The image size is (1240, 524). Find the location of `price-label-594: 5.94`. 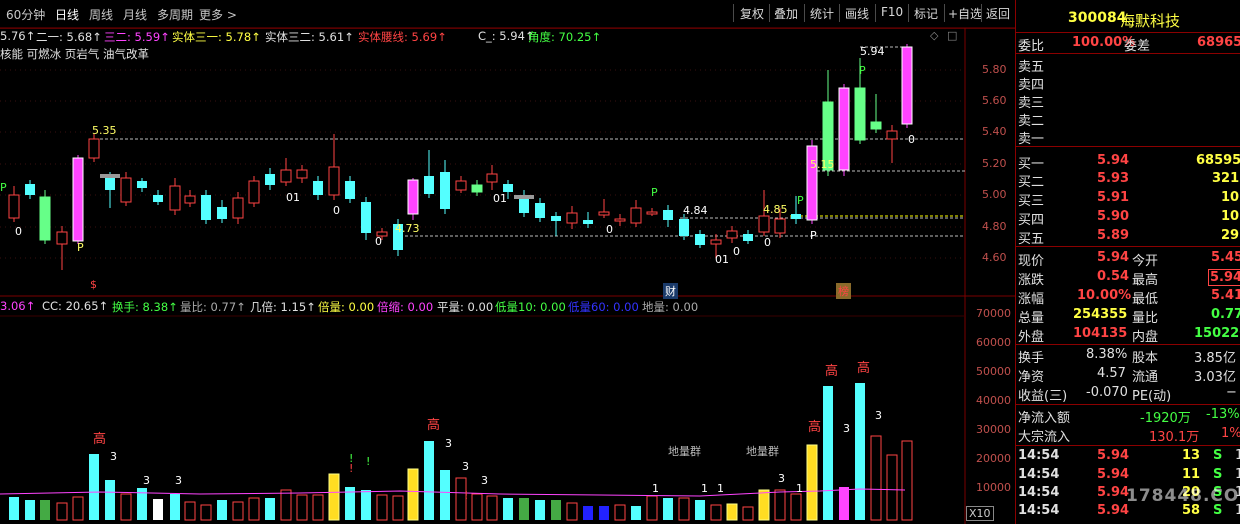

price-label-594: 5.94 is located at coordinates (872, 51).